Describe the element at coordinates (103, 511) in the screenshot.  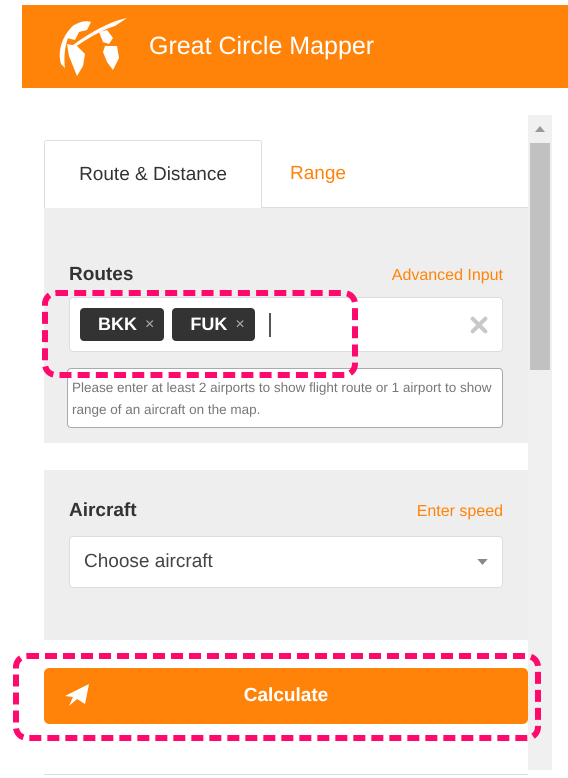
I see `aircraft-label: Aircraft` at that location.